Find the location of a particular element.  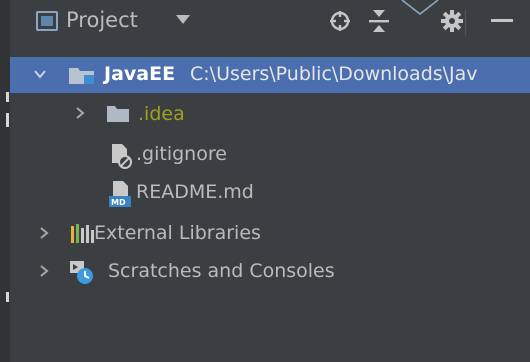

collapse-all-icon is located at coordinates (379, 21).